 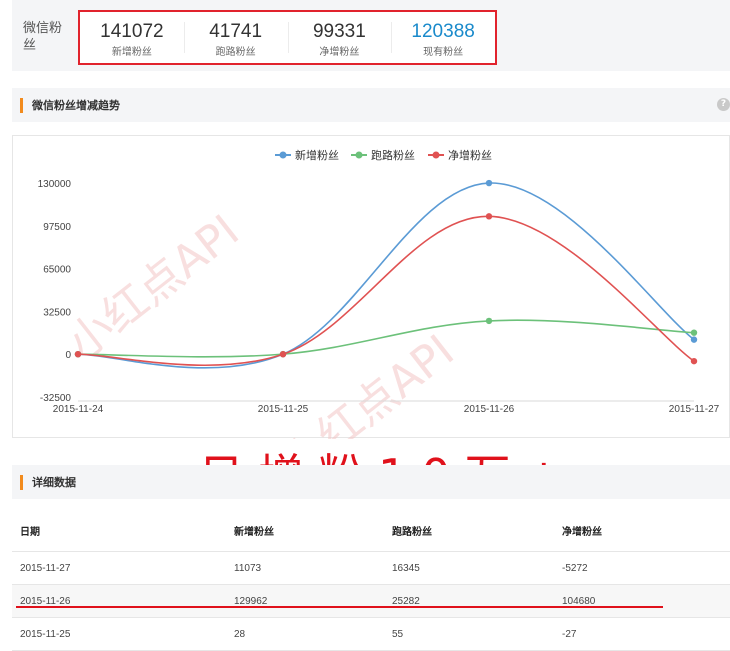 What do you see at coordinates (57, 312) in the screenshot?
I see `y-tick-label: 32500` at bounding box center [57, 312].